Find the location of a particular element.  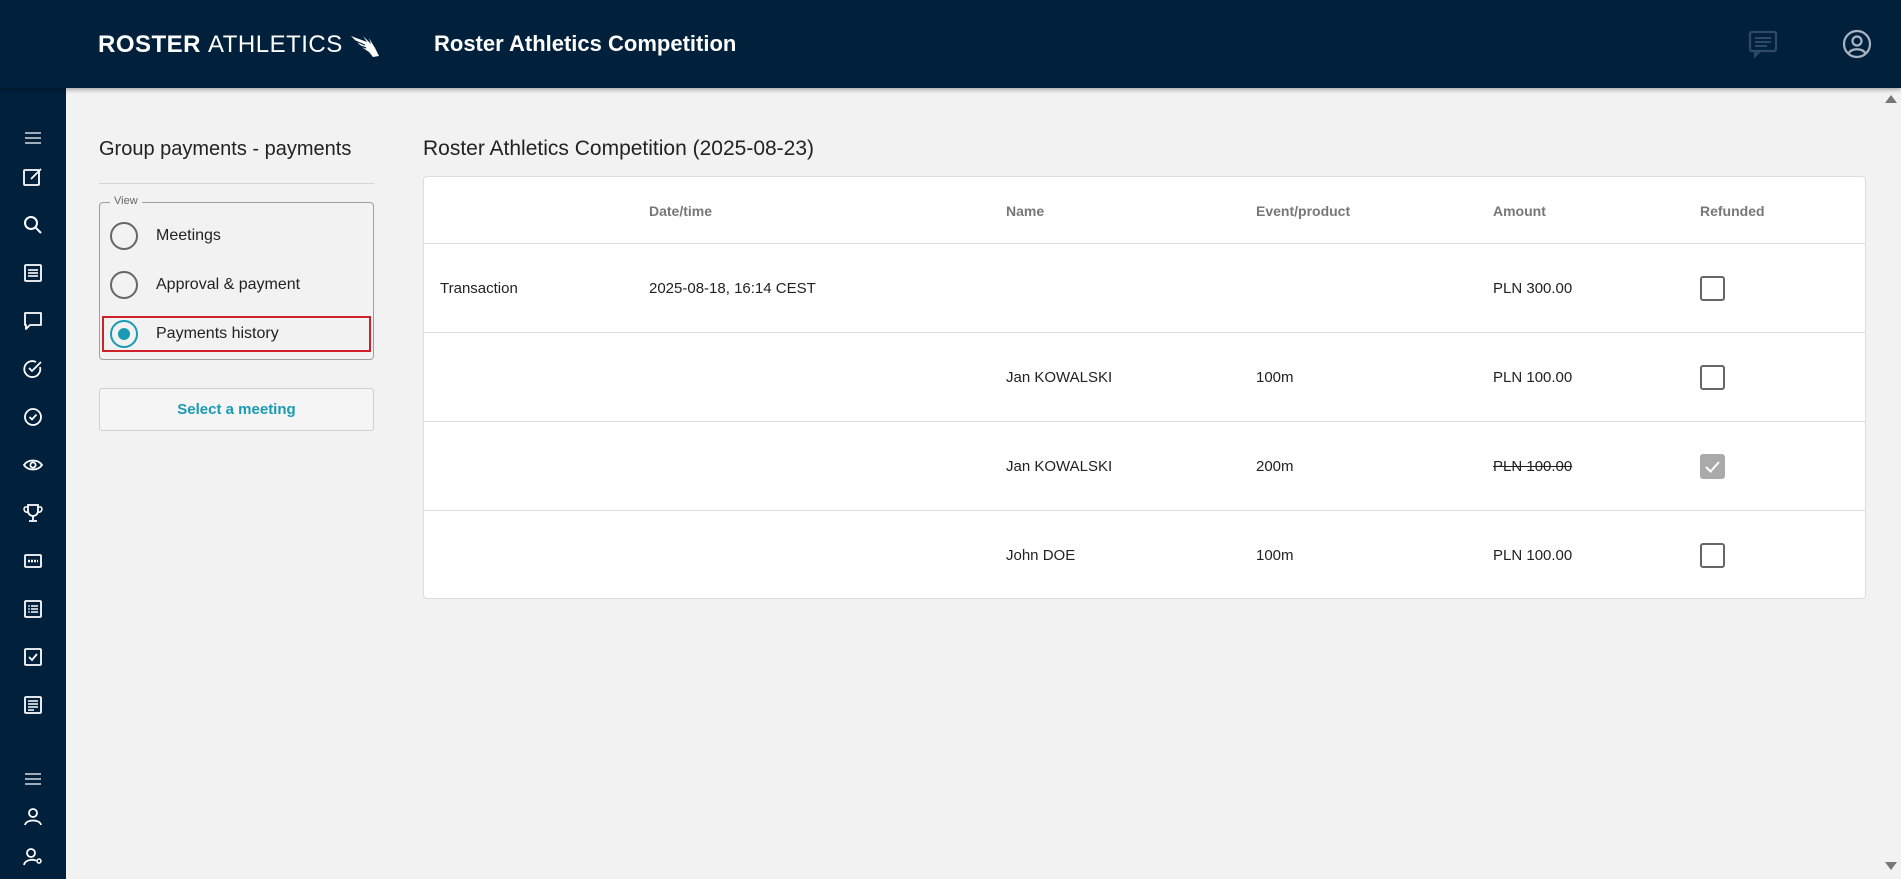

sidebar is located at coordinates (33, 483).